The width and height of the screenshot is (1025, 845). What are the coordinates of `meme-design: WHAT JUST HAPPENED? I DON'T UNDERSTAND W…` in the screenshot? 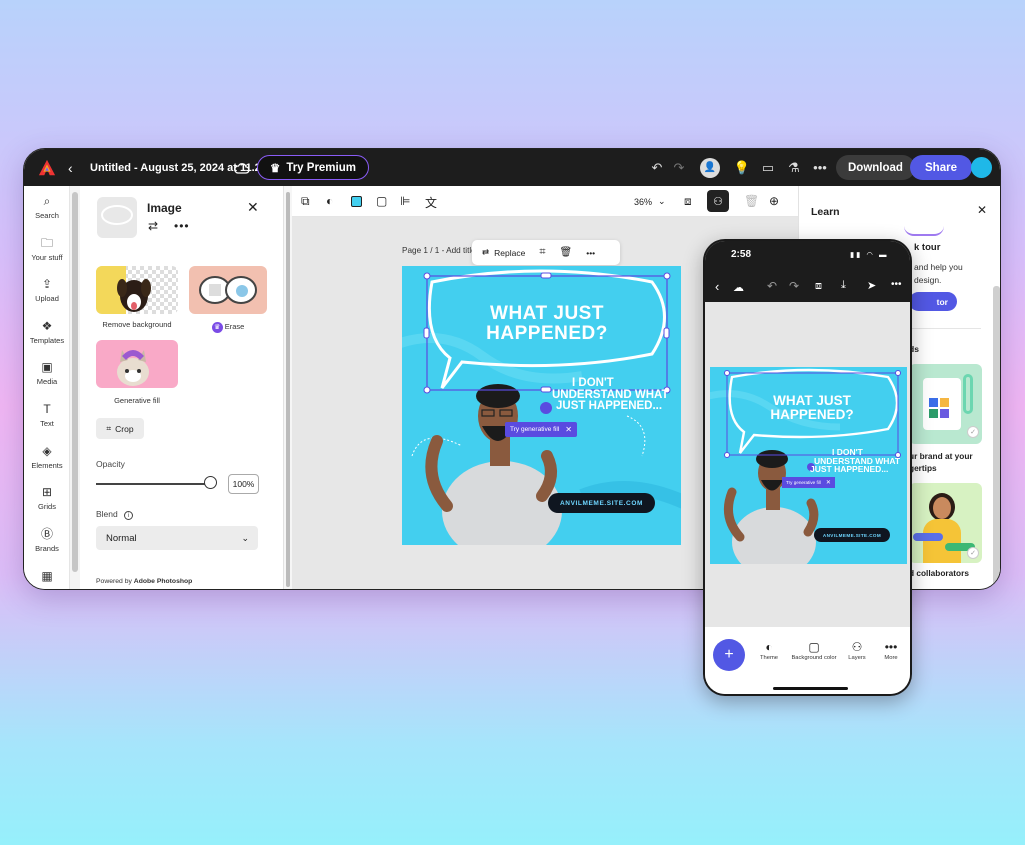 It's located at (541, 405).